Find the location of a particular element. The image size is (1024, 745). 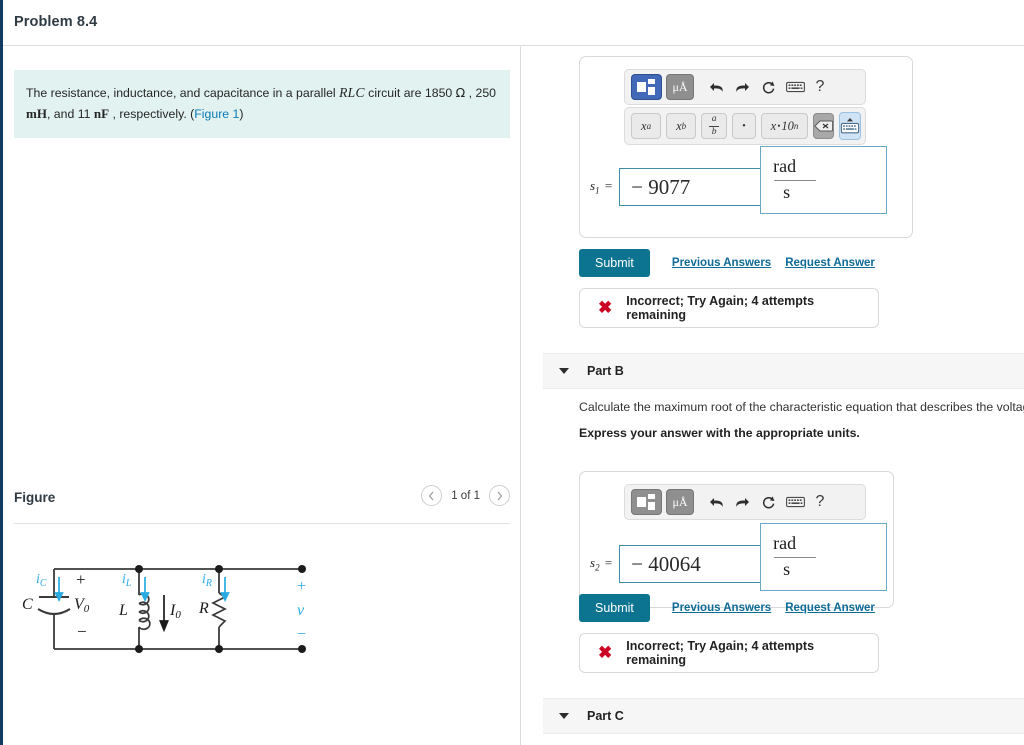

part-a-answer-input: − 9077 is located at coordinates (690, 187).